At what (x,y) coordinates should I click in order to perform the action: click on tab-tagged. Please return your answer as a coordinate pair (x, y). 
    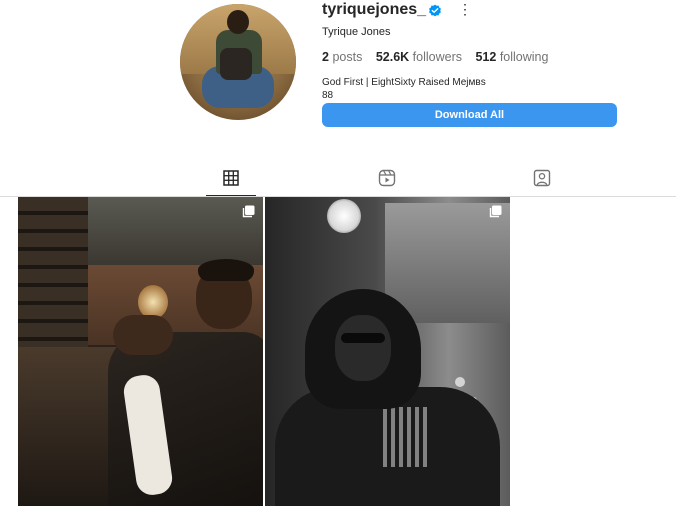
    Looking at the image, I should click on (542, 178).